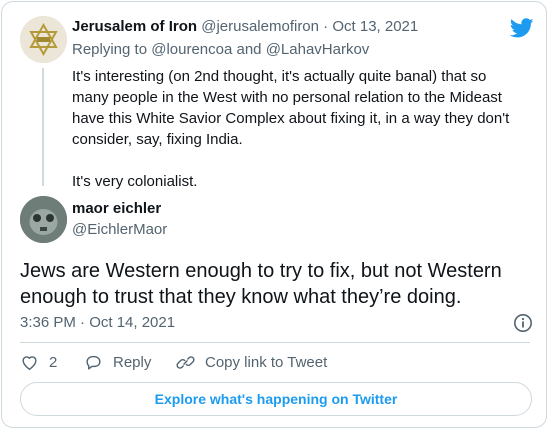 Image resolution: width=550 pixels, height=430 pixels. What do you see at coordinates (275, 342) in the screenshot?
I see `actions-divider` at bounding box center [275, 342].